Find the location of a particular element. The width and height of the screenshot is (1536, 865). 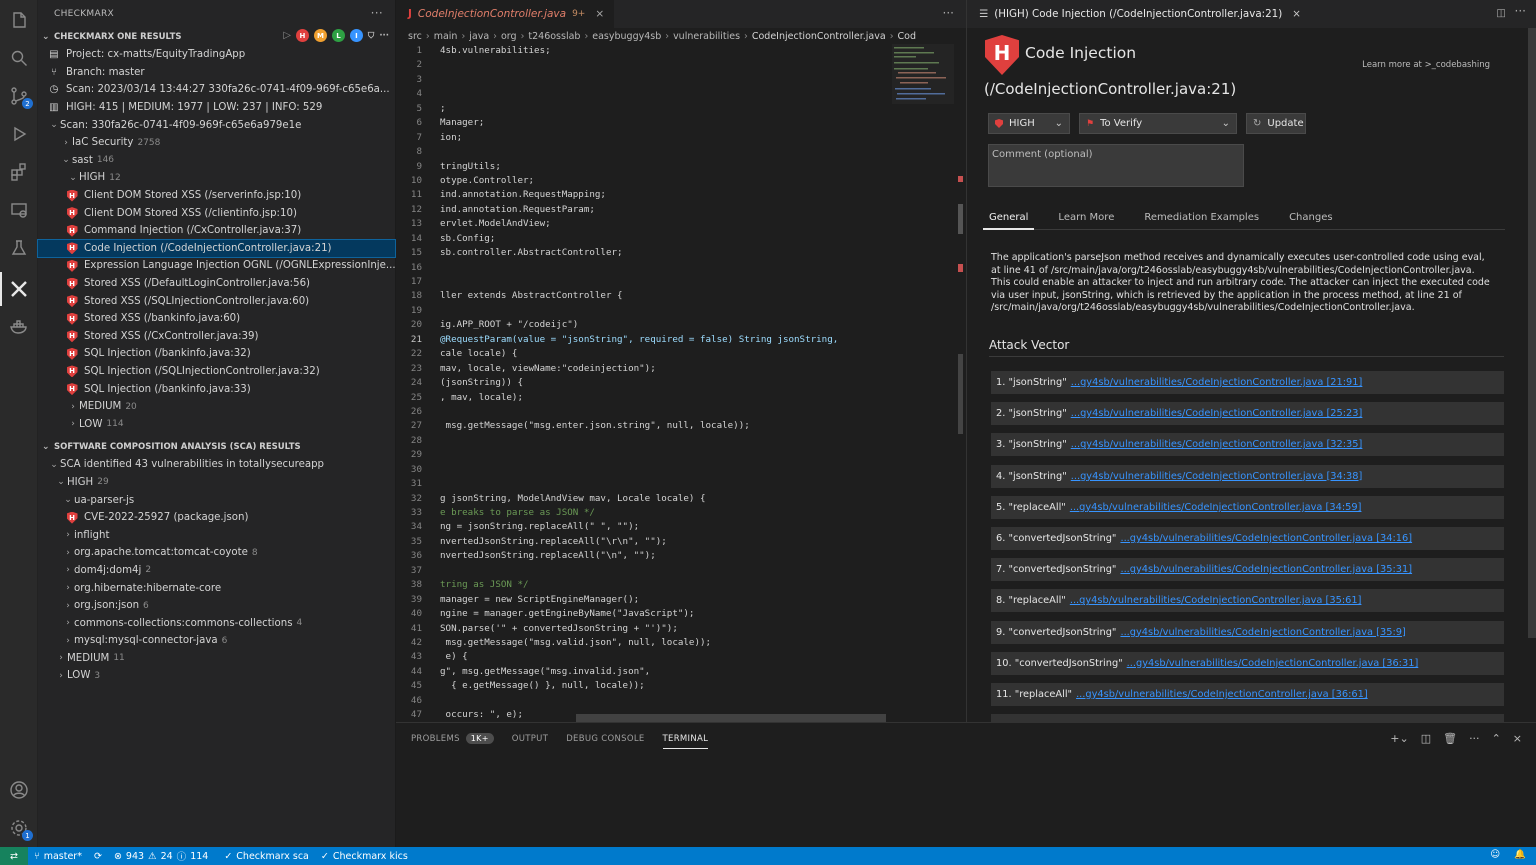

breadcrumb-item: org is located at coordinates (509, 36).